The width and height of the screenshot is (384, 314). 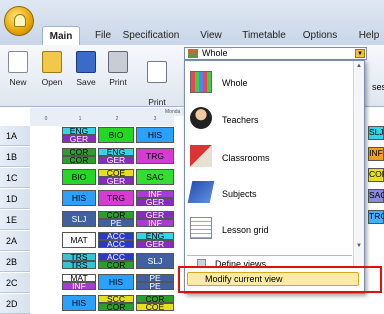 What do you see at coordinates (151, 35) in the screenshot?
I see `tab-specification: Specification` at bounding box center [151, 35].